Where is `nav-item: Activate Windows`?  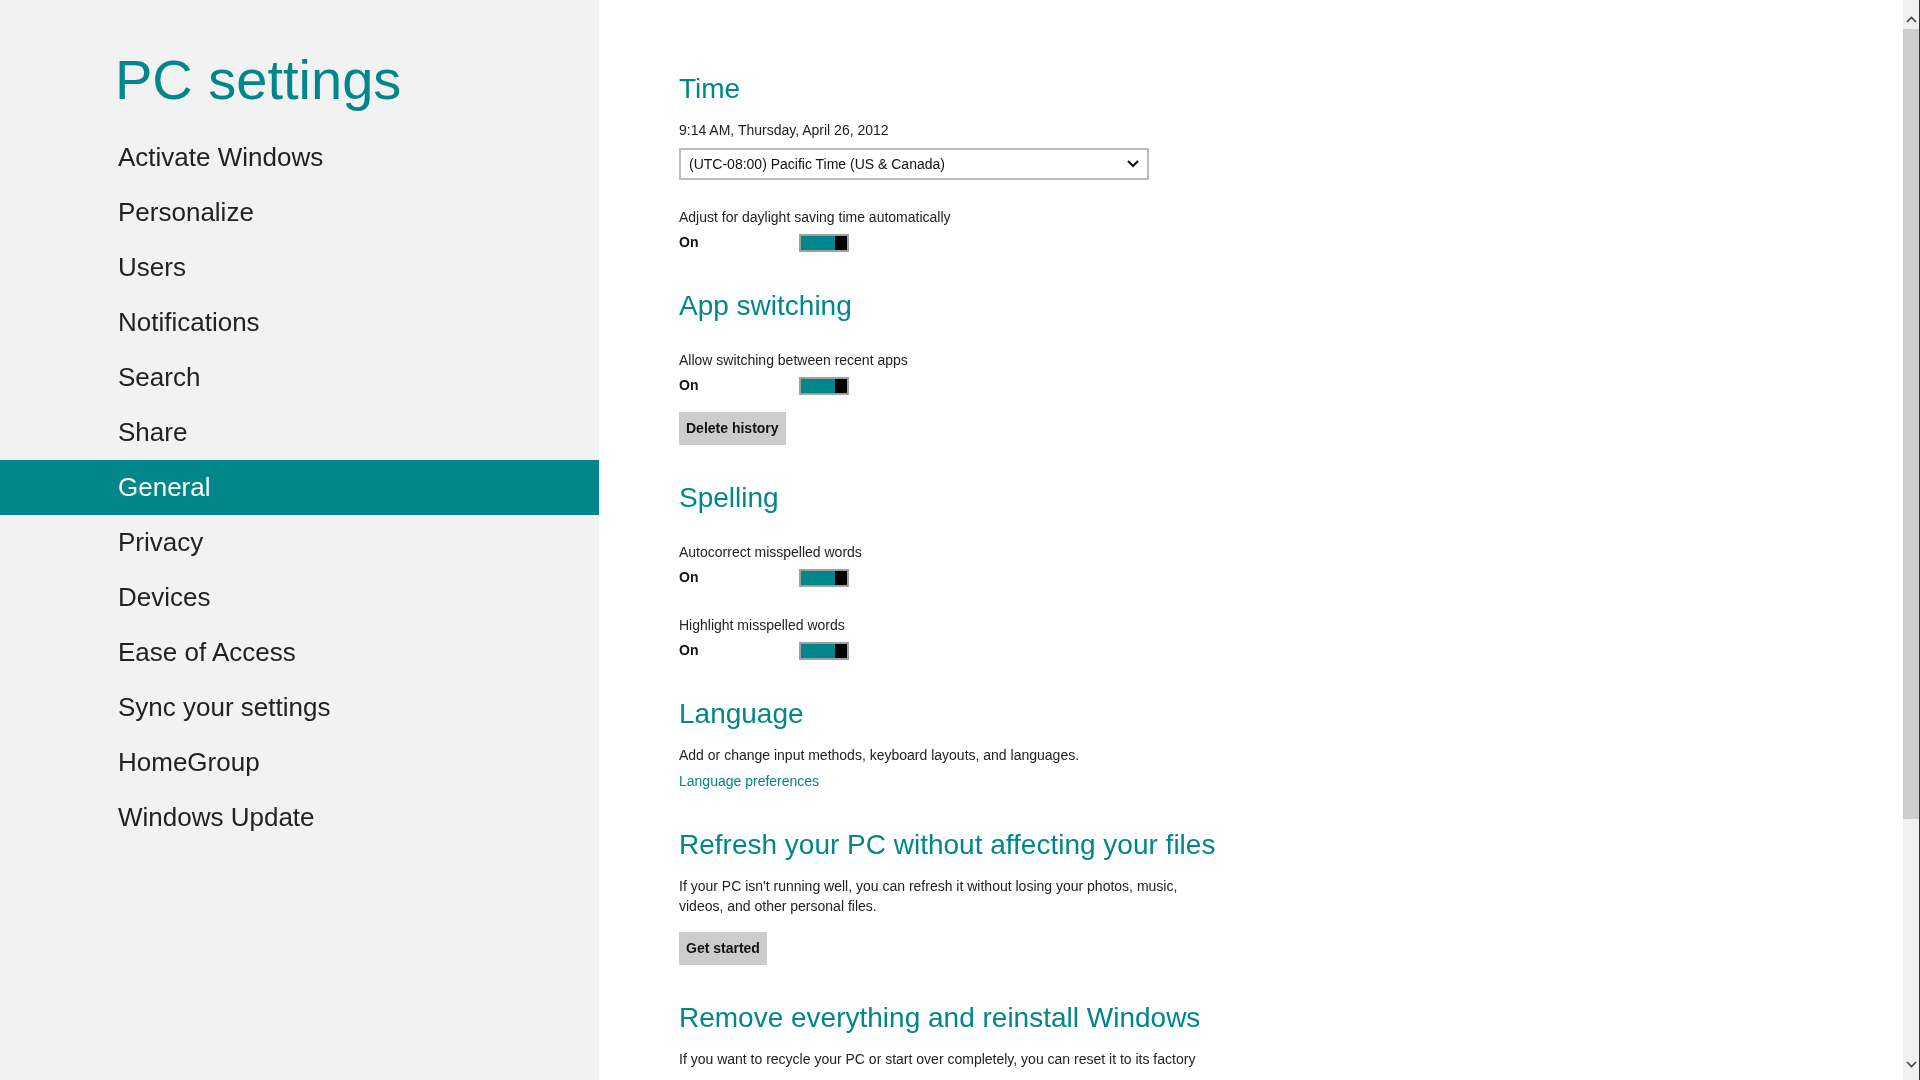 nav-item: Activate Windows is located at coordinates (299, 157).